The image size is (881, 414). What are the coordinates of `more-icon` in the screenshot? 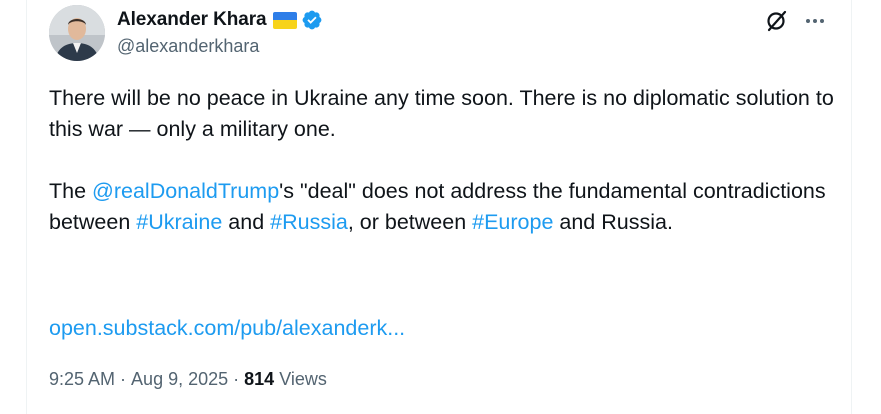 It's located at (815, 21).